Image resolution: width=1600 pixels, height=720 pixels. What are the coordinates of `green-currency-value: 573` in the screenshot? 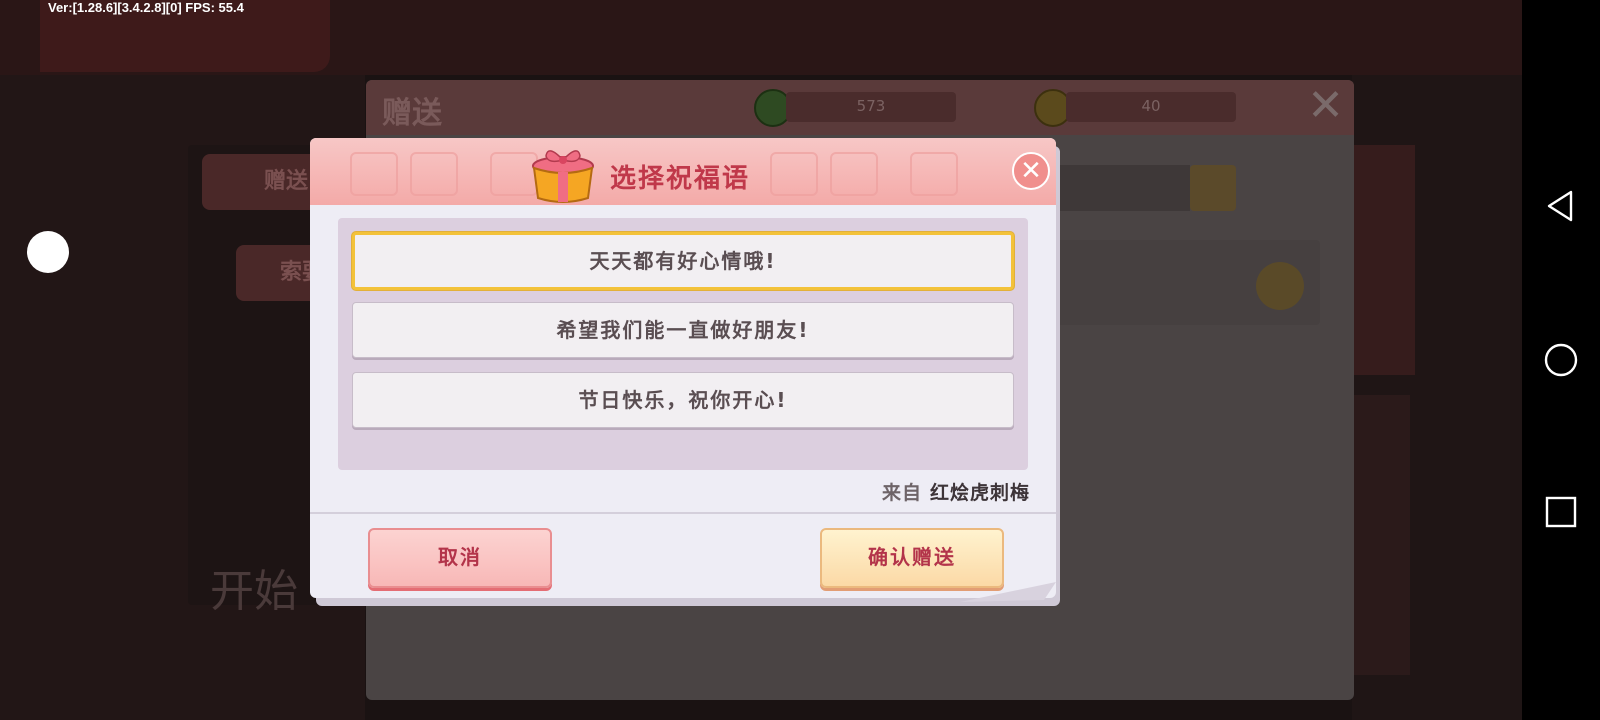 It's located at (871, 106).